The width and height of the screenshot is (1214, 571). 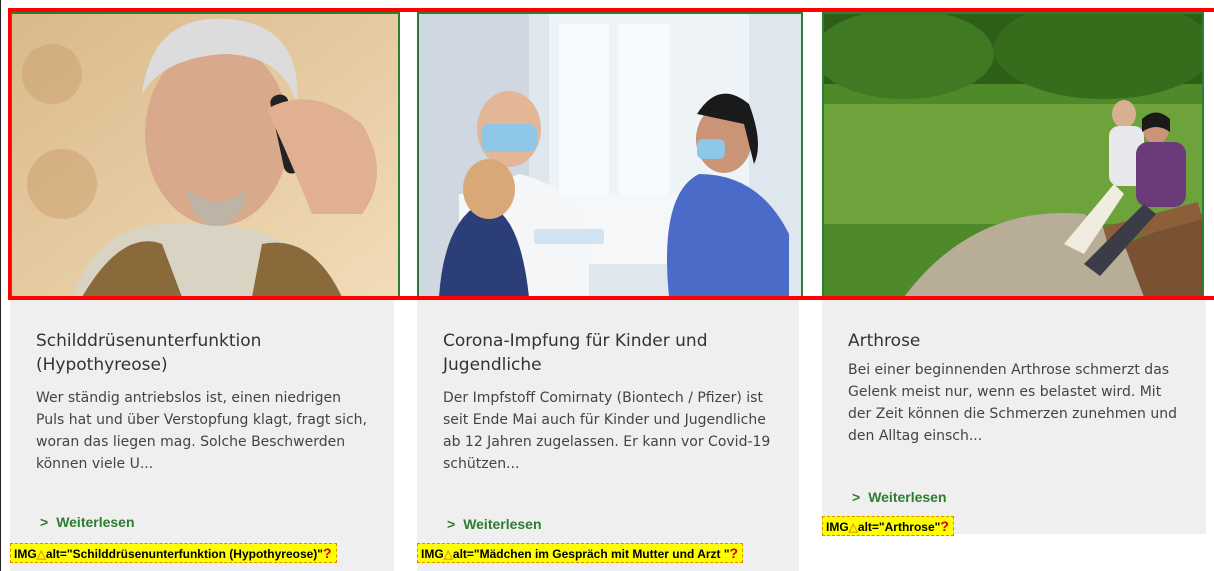 What do you see at coordinates (1013, 341) in the screenshot?
I see `article-title: Arthrose` at bounding box center [1013, 341].